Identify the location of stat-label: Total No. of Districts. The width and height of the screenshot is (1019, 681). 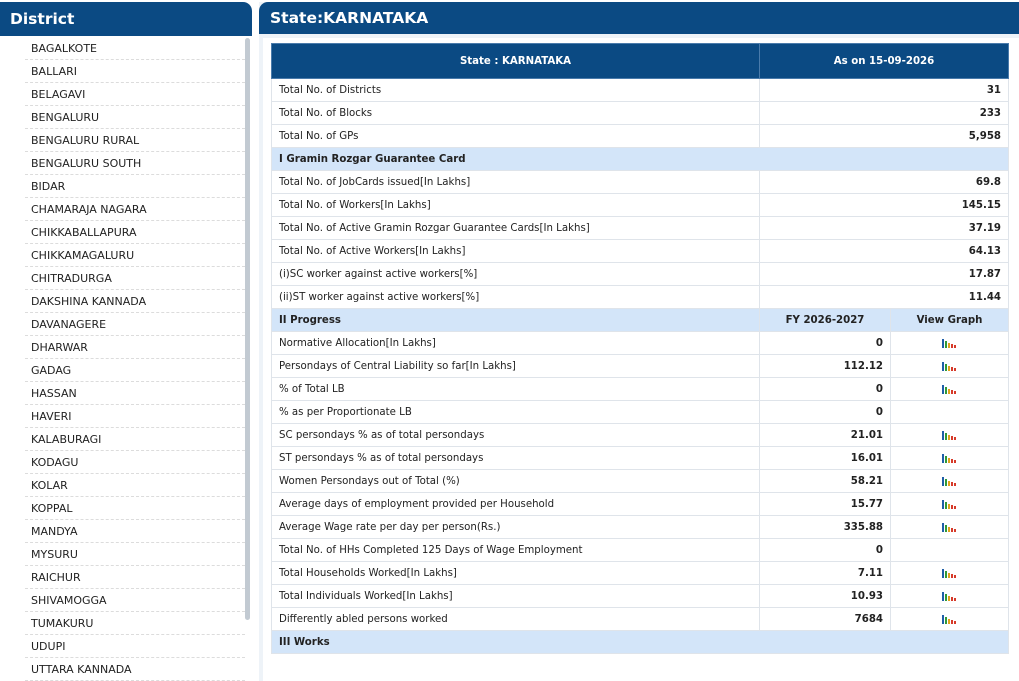
(515, 90).